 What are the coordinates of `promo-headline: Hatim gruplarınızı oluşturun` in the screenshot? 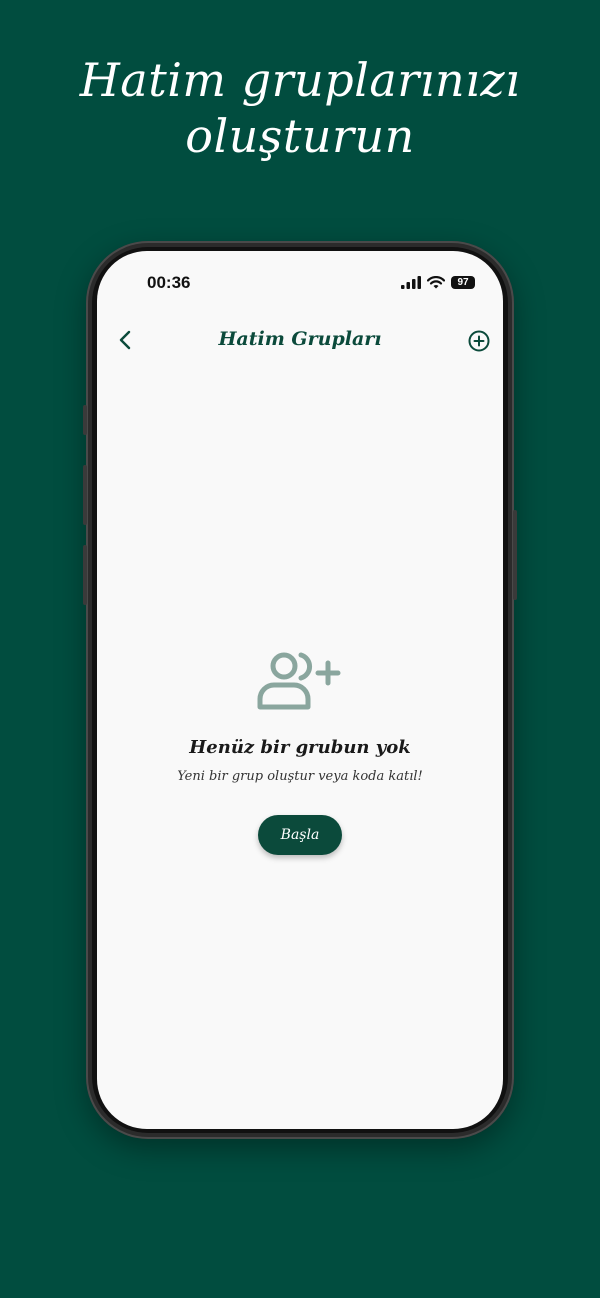 It's located at (300, 108).